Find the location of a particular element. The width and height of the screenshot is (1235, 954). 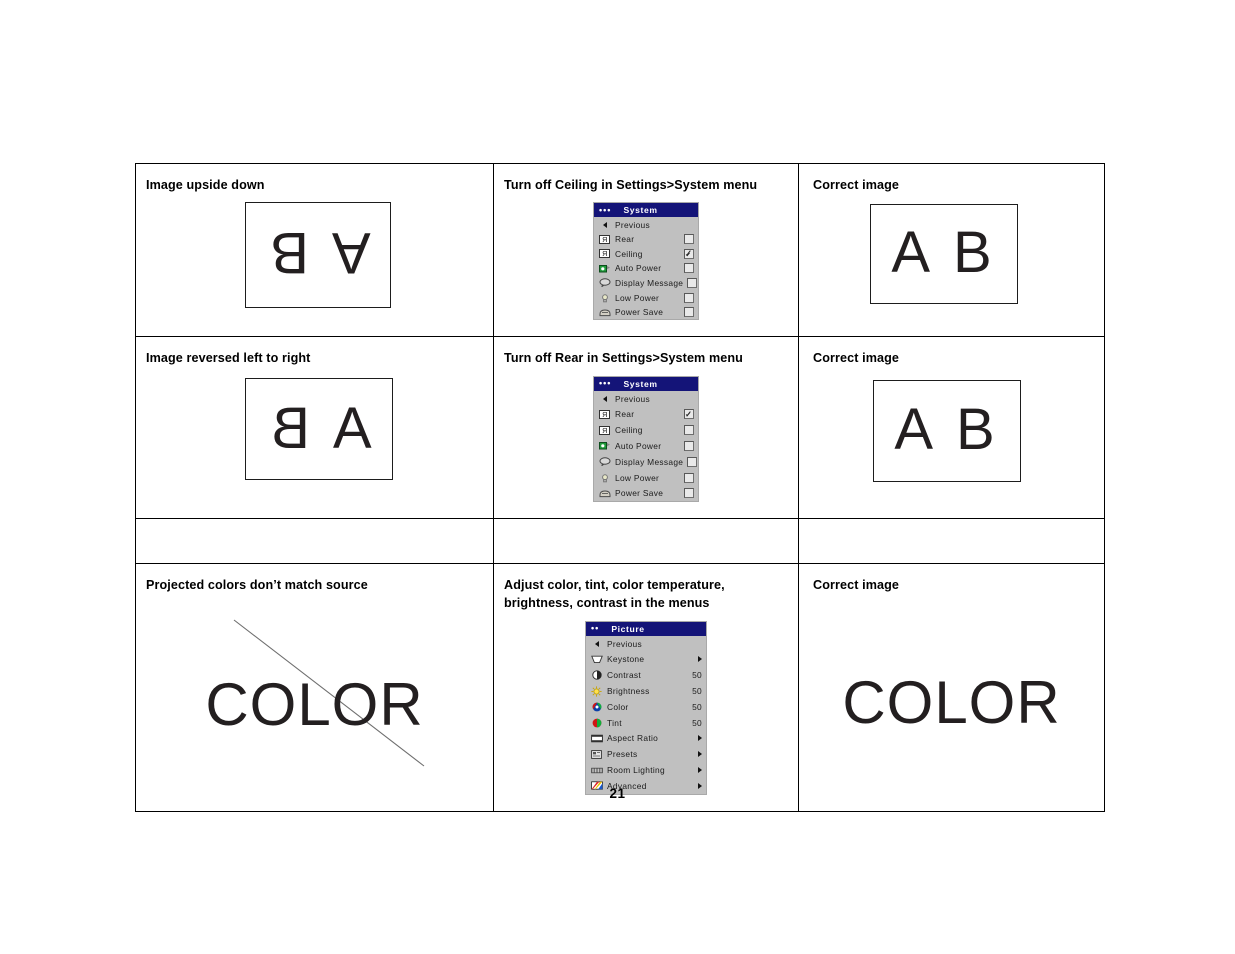

problem-cell is located at coordinates (314, 541).